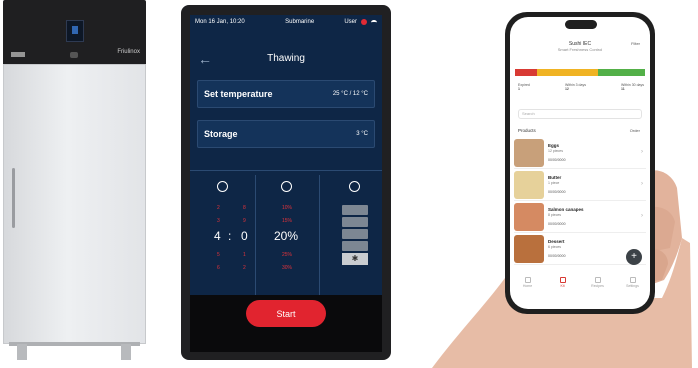  What do you see at coordinates (524, 87) in the screenshot?
I see `stat-expired: Expired 1` at bounding box center [524, 87].